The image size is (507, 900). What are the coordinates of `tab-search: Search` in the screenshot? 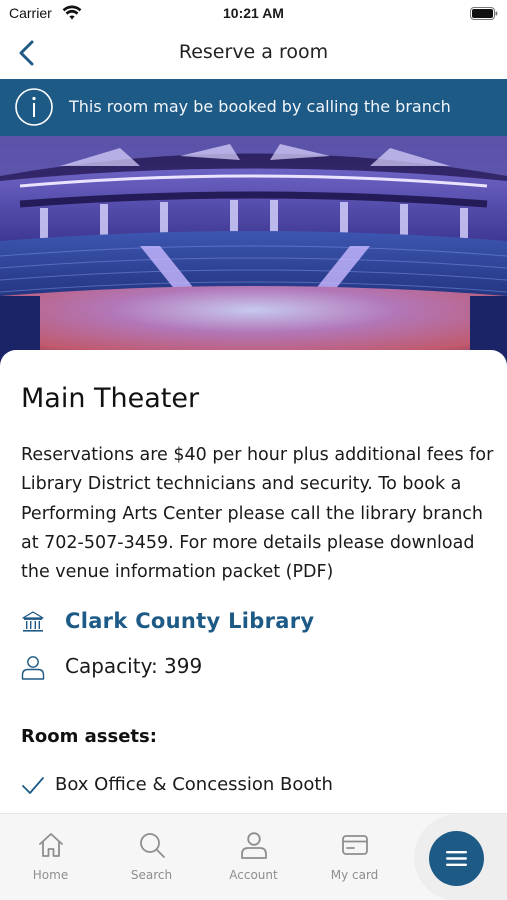 It's located at (151, 857).